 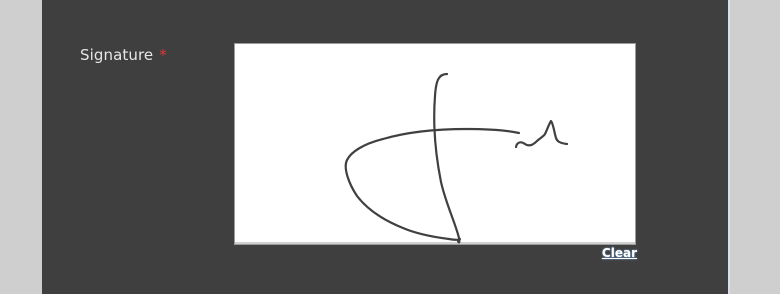 I want to click on signature-field-label: Signature *, so click(x=123, y=55).